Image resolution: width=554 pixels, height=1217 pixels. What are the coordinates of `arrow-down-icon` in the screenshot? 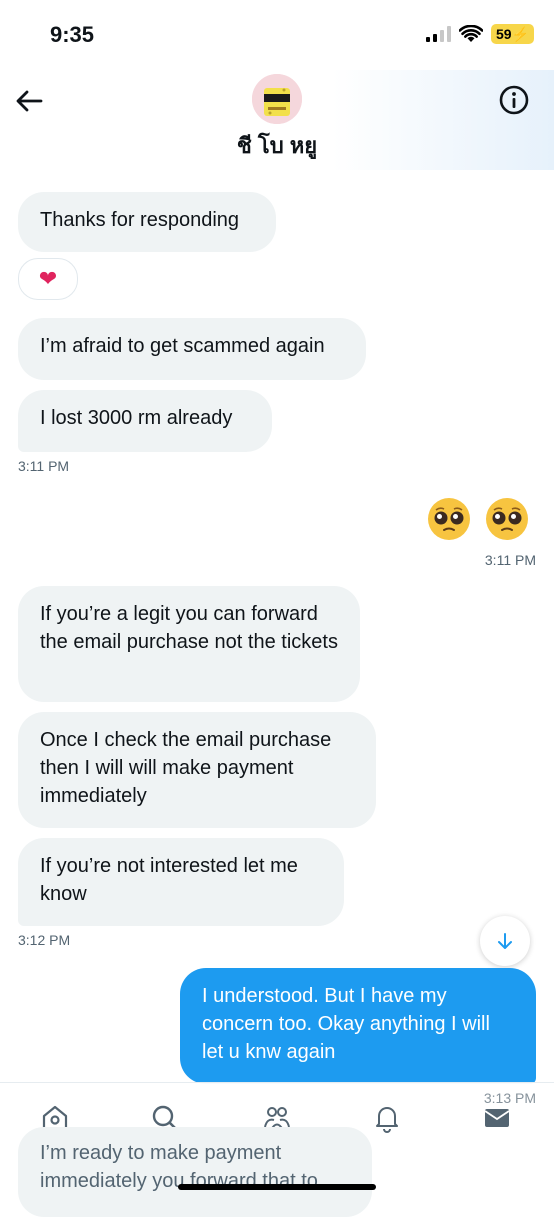 It's located at (505, 941).